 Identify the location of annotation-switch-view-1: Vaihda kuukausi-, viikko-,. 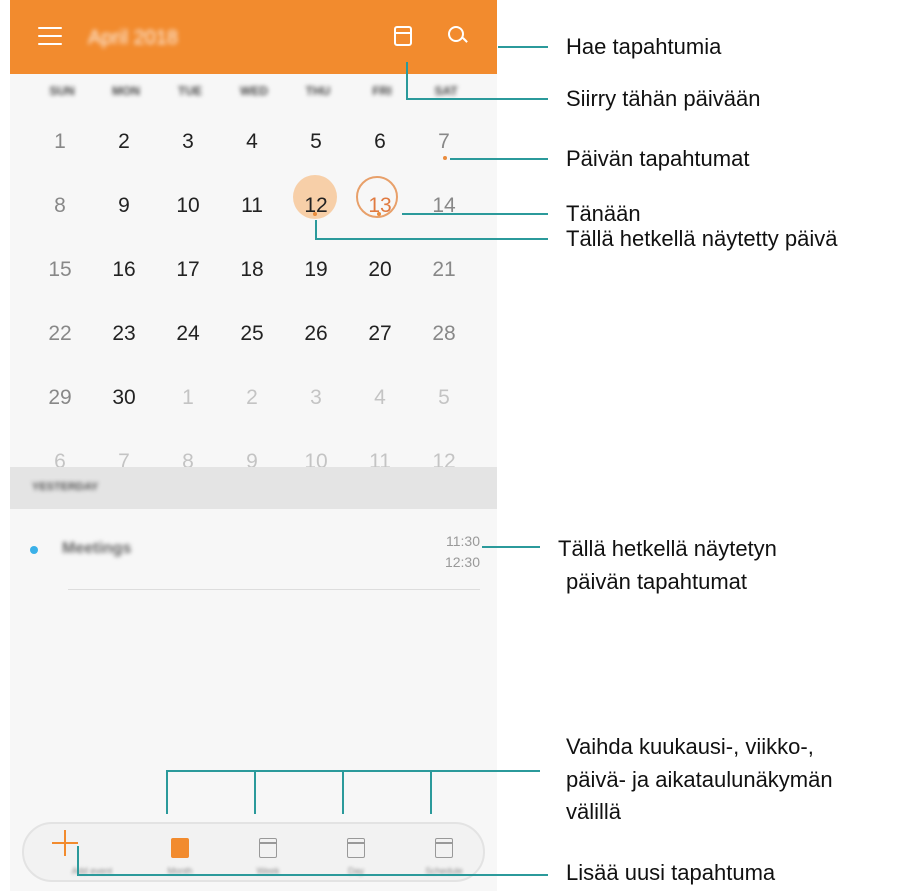
(690, 746).